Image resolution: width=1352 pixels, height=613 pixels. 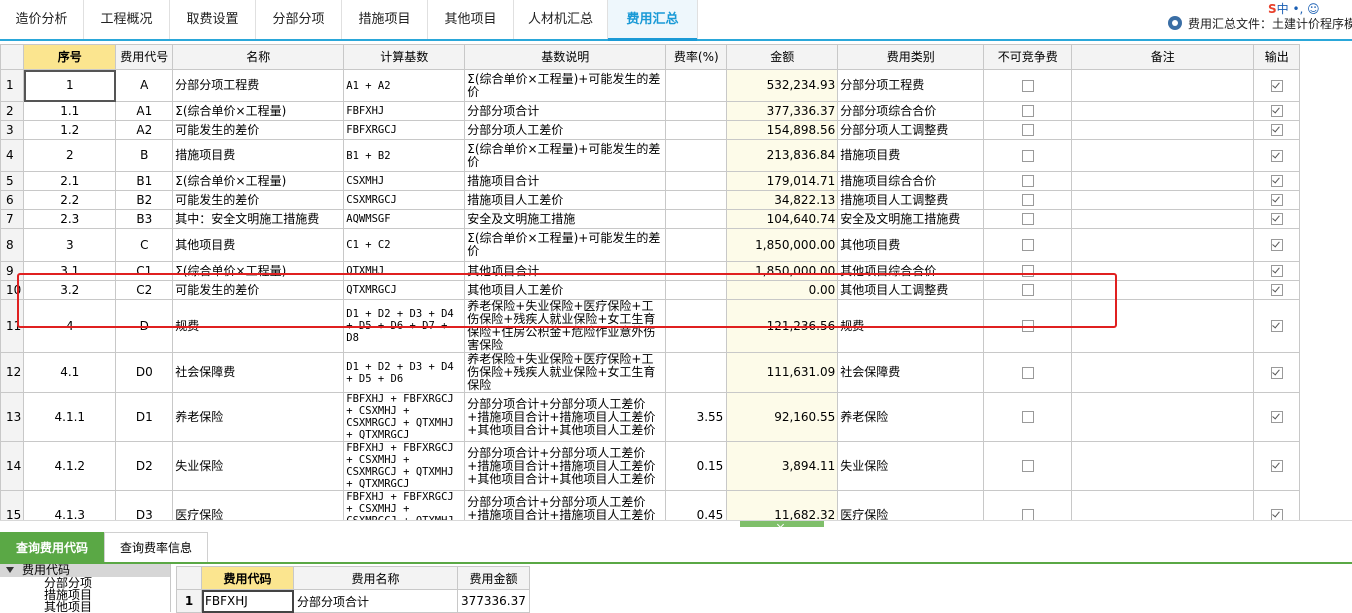 I want to click on panel-splitter, so click(x=676, y=524).